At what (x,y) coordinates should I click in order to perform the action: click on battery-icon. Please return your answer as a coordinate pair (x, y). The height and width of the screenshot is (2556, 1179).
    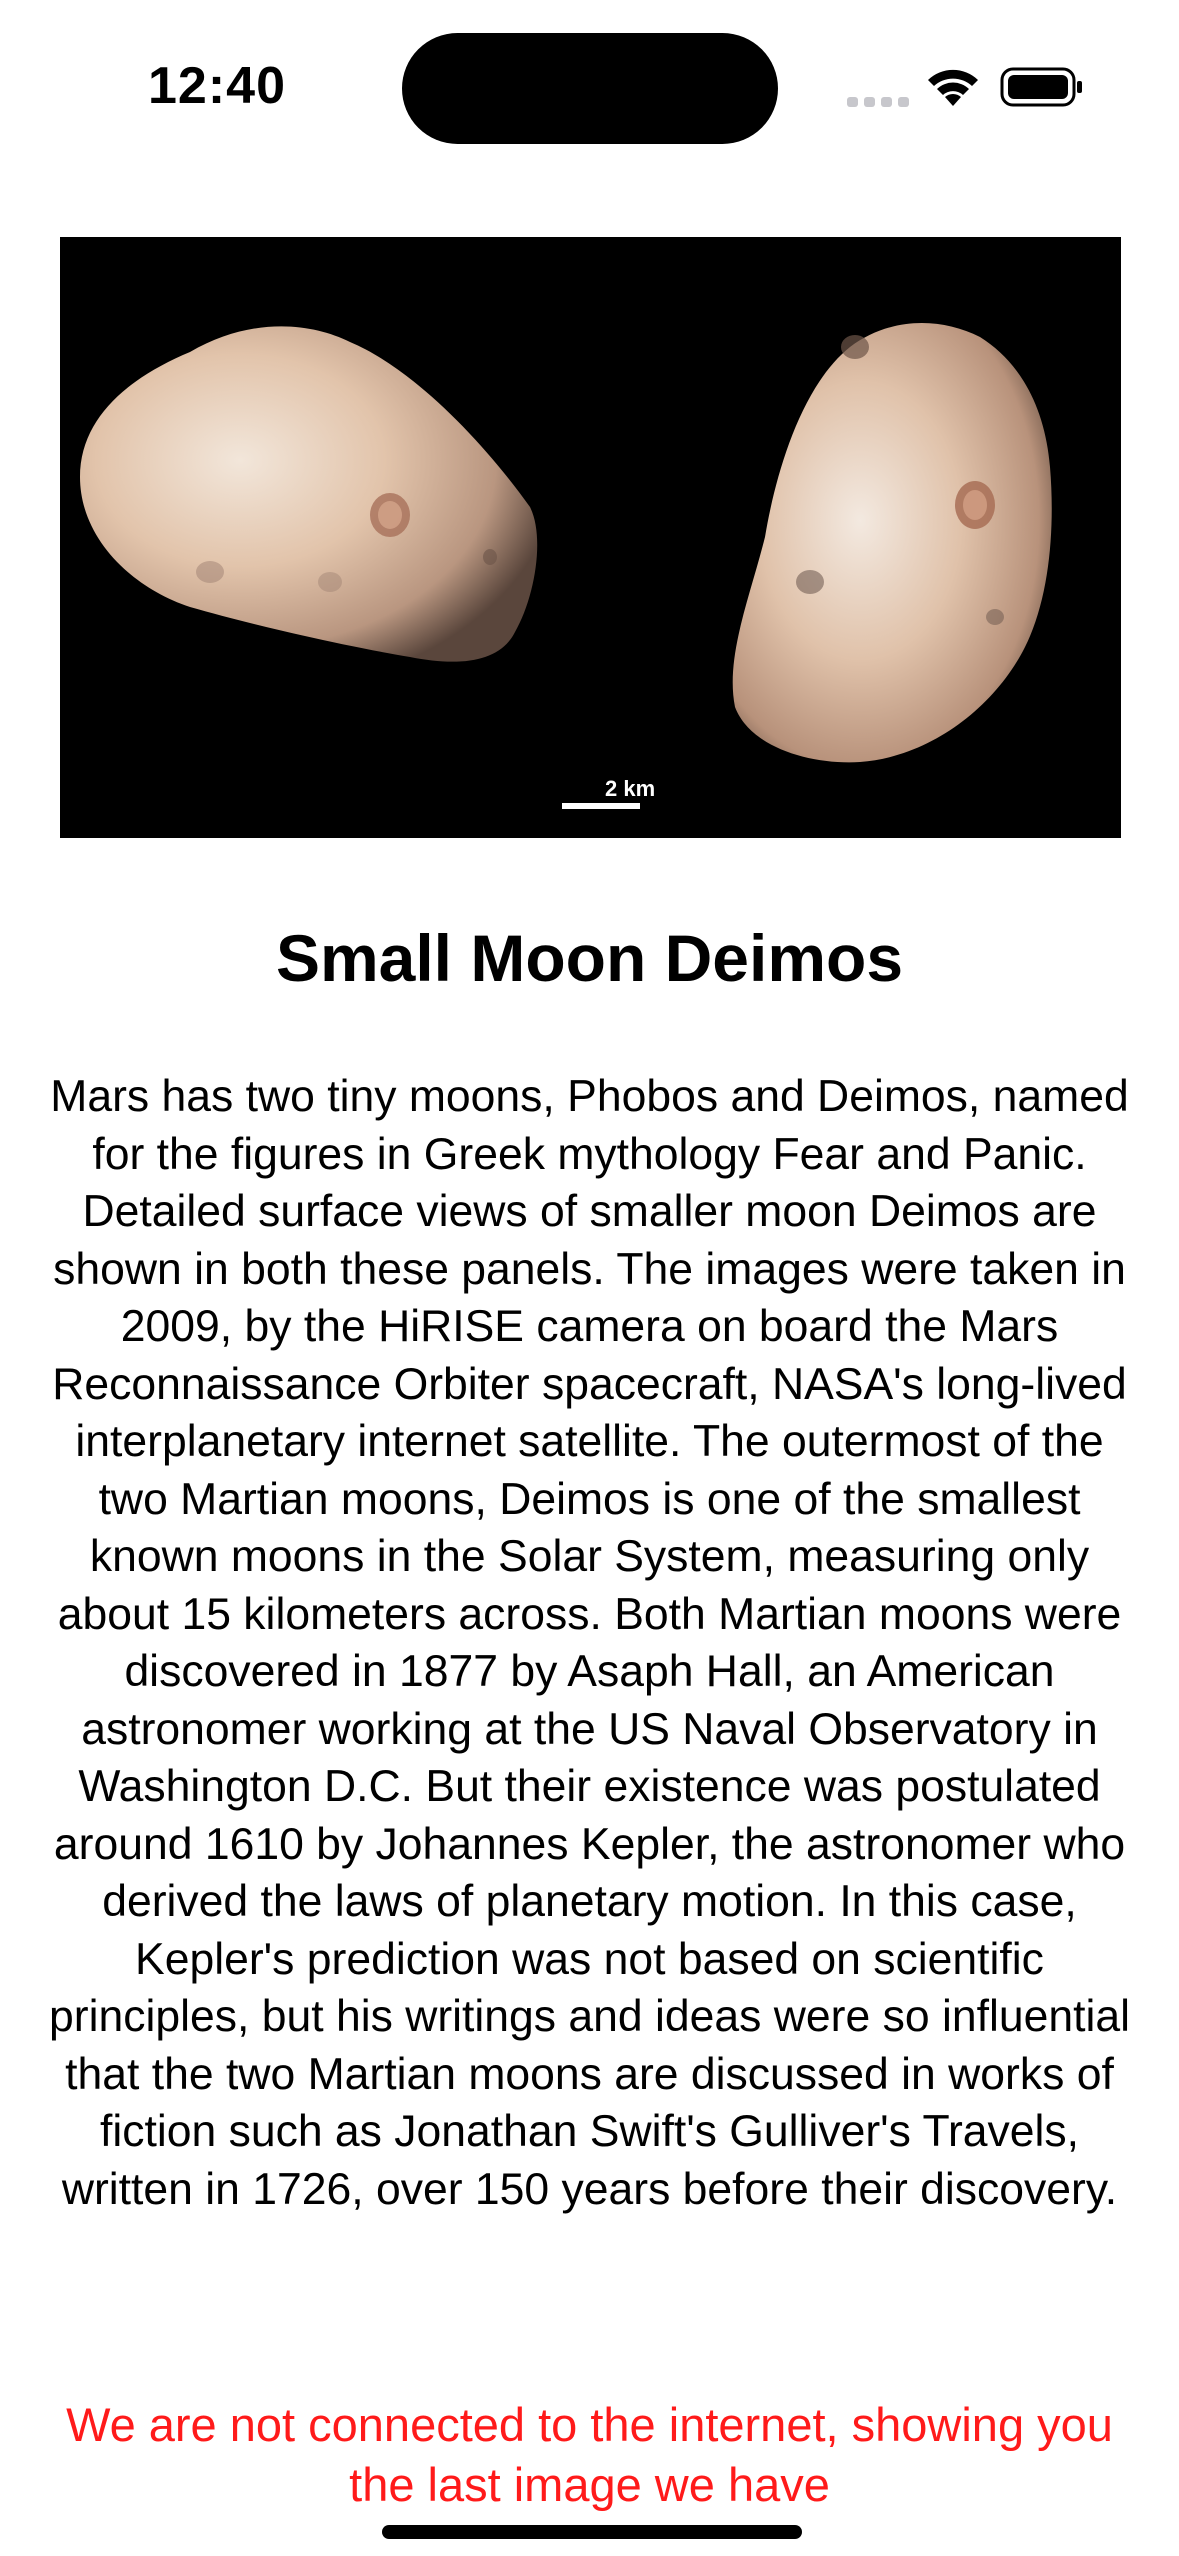
    Looking at the image, I should click on (1041, 87).